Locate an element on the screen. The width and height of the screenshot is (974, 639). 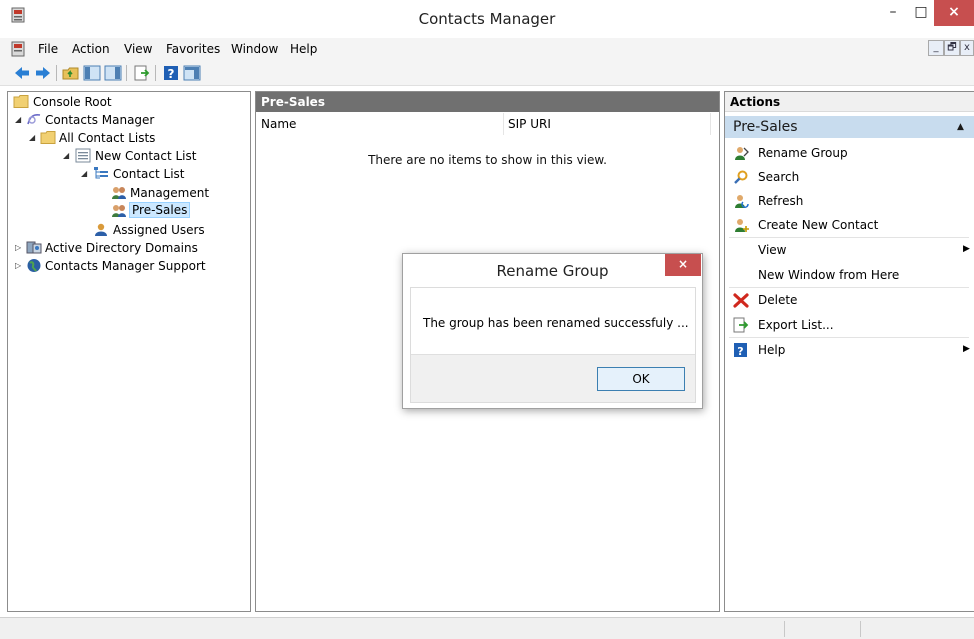
search-icon is located at coordinates (741, 177).